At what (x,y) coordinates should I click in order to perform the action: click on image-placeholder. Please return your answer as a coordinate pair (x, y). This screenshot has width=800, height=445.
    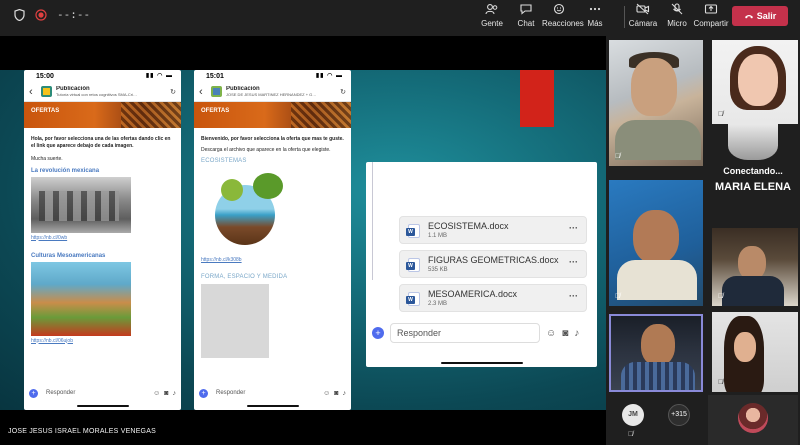
    Looking at the image, I should click on (235, 321).